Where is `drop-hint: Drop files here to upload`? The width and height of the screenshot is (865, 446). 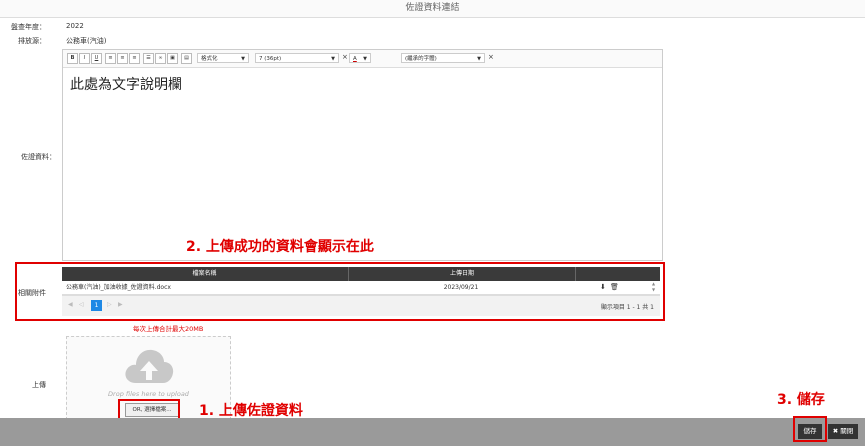
drop-hint: Drop files here to upload is located at coordinates (148, 394).